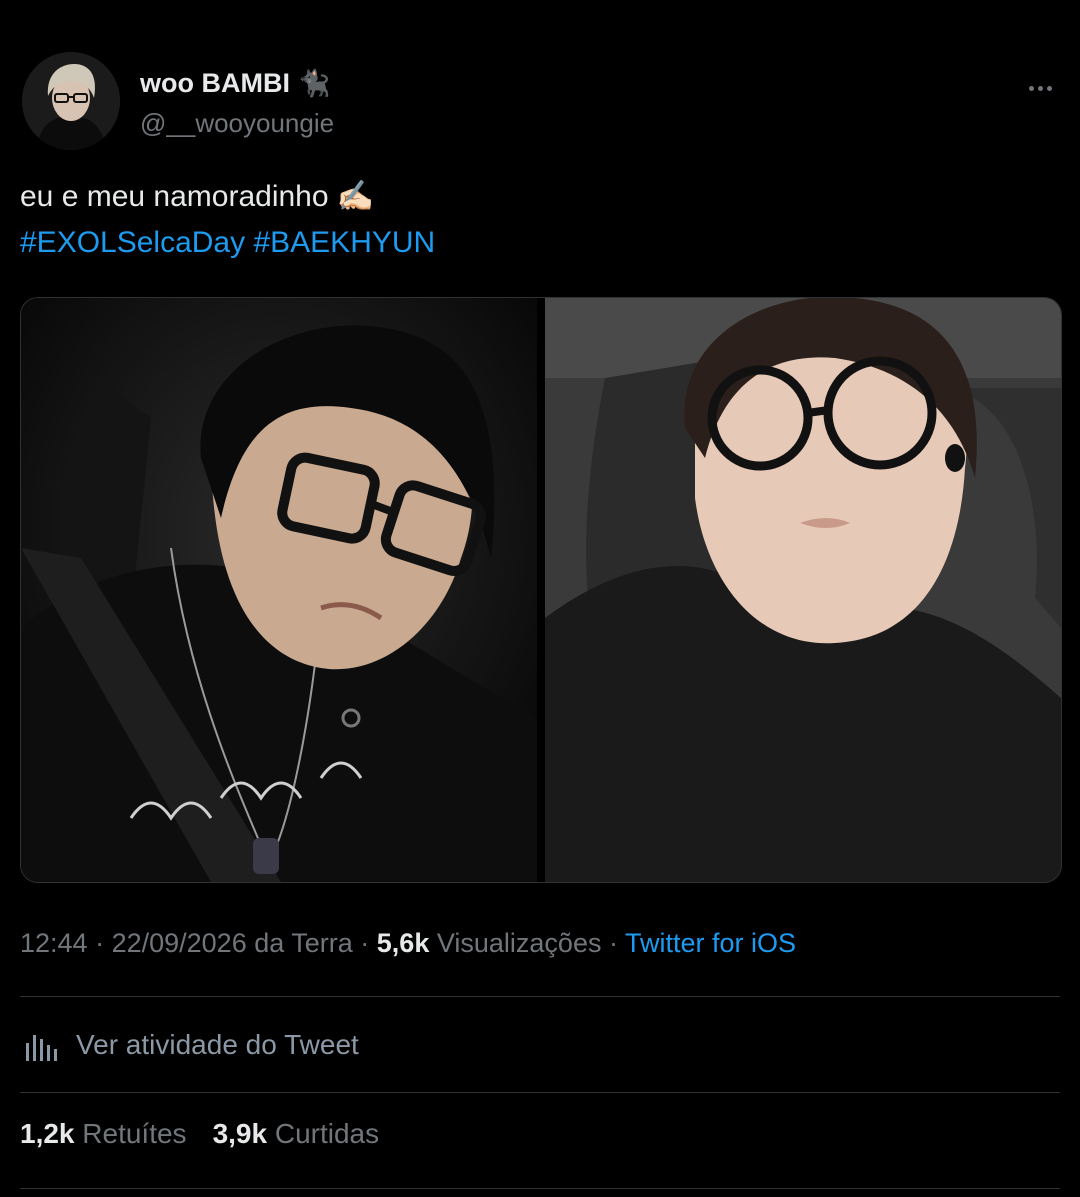  Describe the element at coordinates (174, 196) in the screenshot. I see `tweet-text: eu e meu namoradinho` at that location.